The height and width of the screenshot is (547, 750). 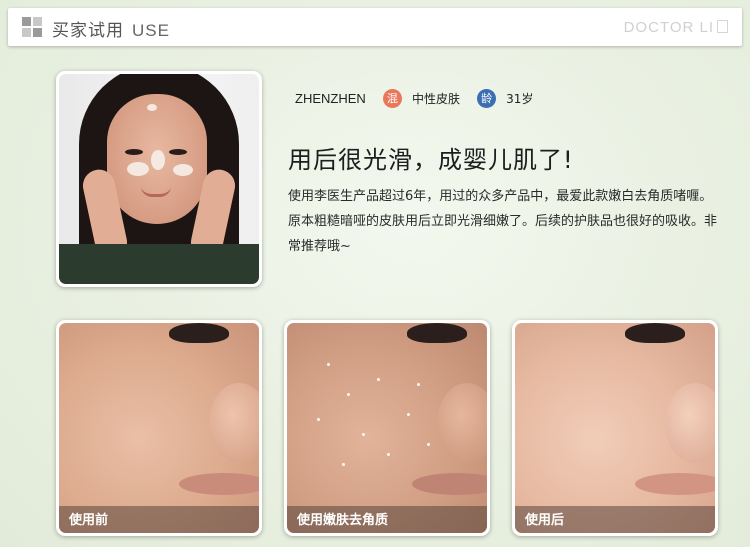 I want to click on brand-logo: DOCTOR LI, so click(x=676, y=27).